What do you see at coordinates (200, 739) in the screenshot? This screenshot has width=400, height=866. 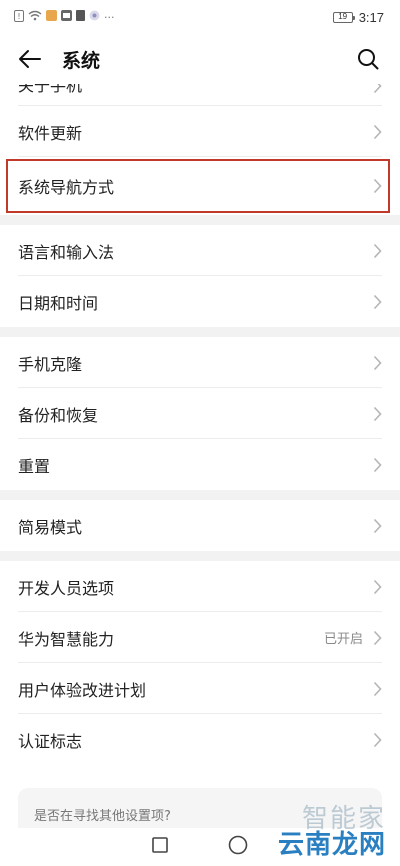 I see `settings-item-certification: 认证标志` at bounding box center [200, 739].